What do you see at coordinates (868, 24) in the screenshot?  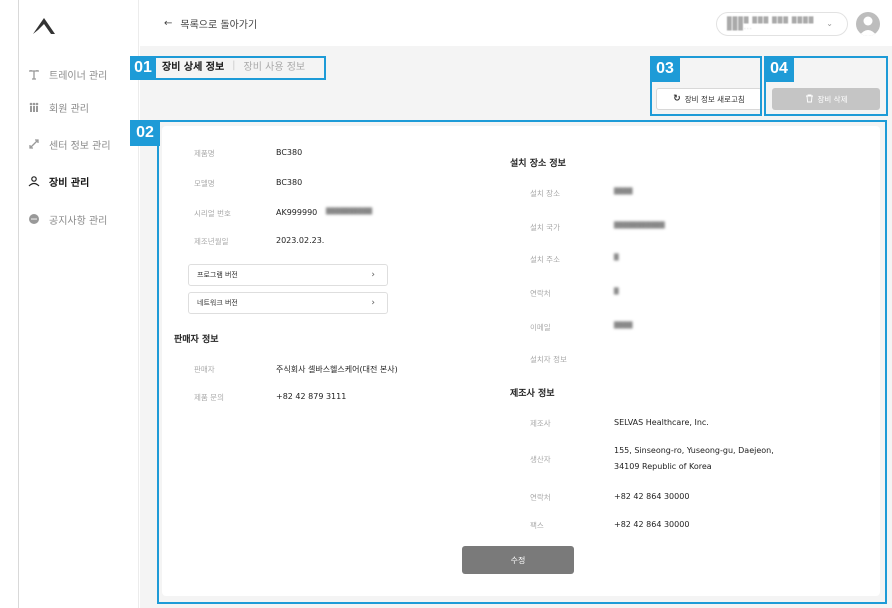 I see `avatar` at bounding box center [868, 24].